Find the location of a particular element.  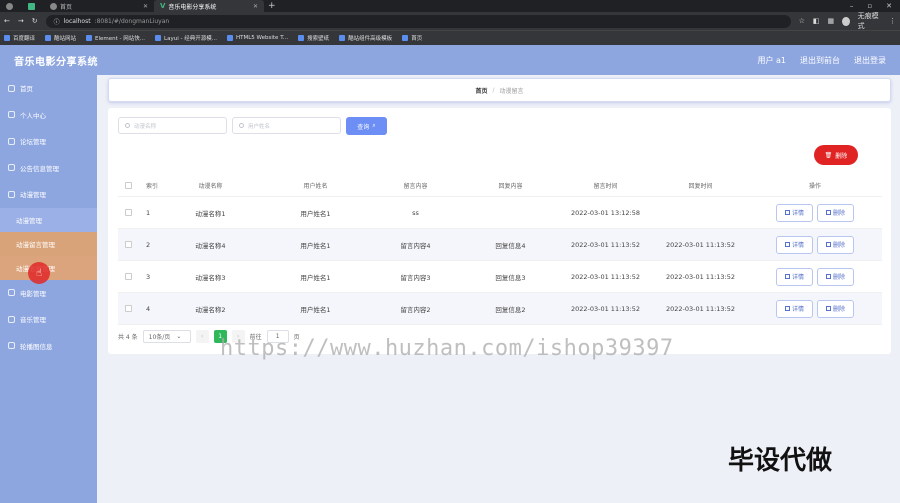

home-icon is located at coordinates (11, 88).